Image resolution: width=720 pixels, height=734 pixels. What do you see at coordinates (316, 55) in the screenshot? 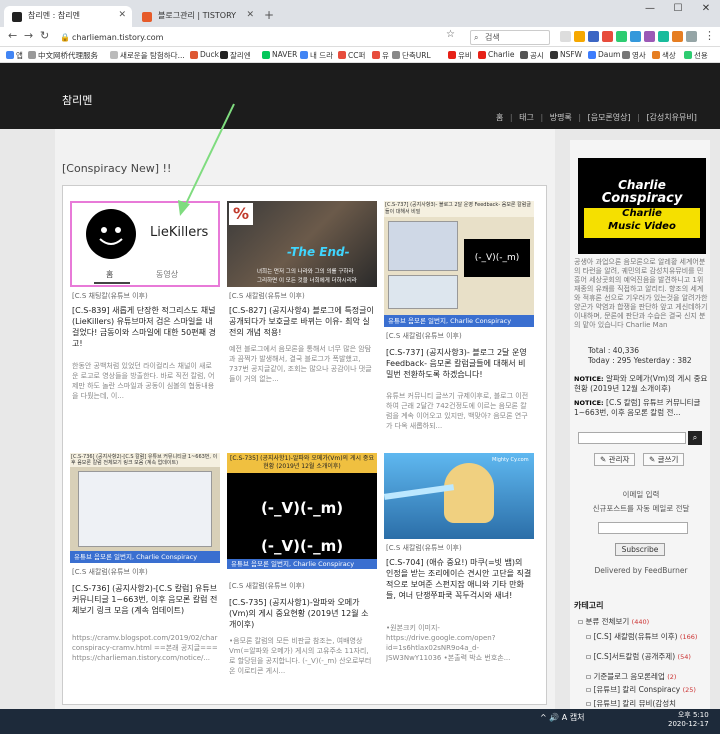
I see `bookmark-item: 내 드라` at bounding box center [316, 55].